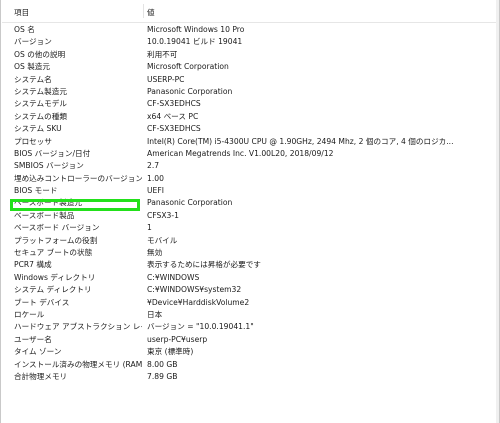 This screenshot has height=423, width=500. Describe the element at coordinates (151, 12) in the screenshot. I see `column-header-value: 値` at that location.